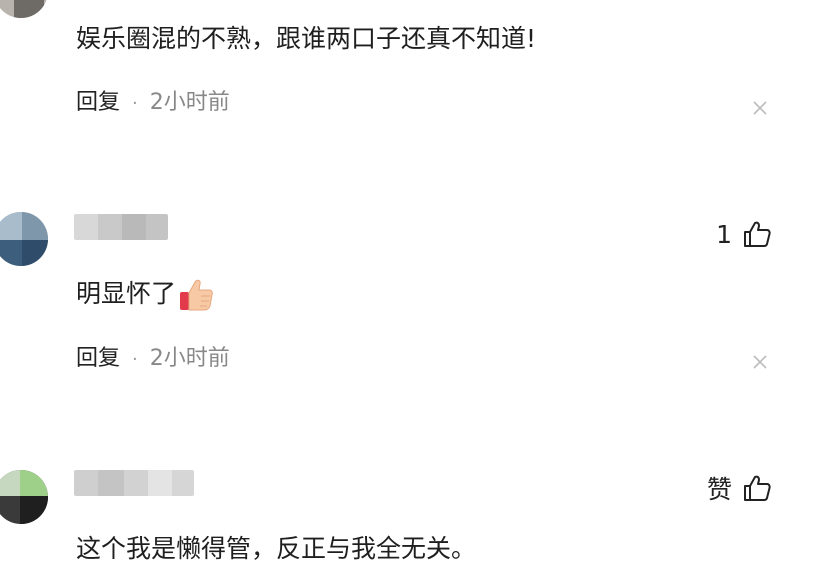 This screenshot has width=820, height=578. What do you see at coordinates (719, 489) in the screenshot?
I see `like-label: 赞` at bounding box center [719, 489].